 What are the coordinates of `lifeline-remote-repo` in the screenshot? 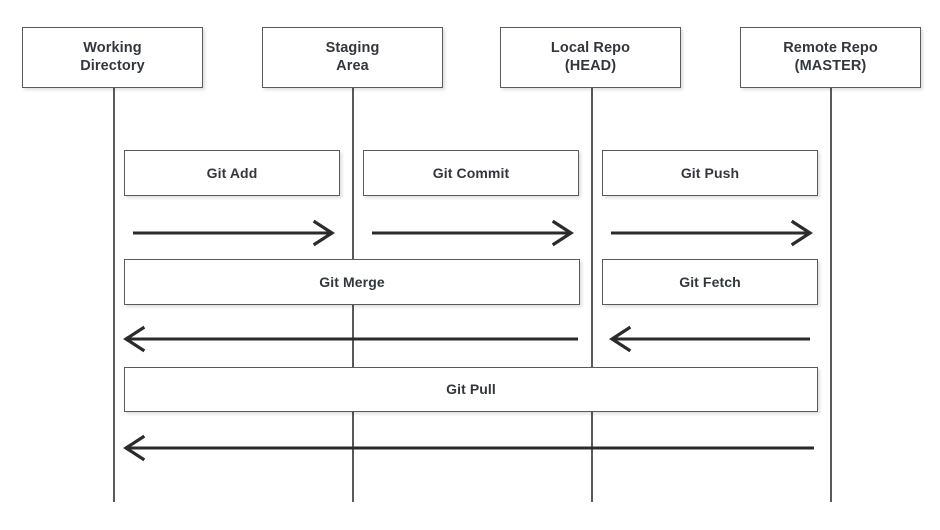 It's located at (831, 295).